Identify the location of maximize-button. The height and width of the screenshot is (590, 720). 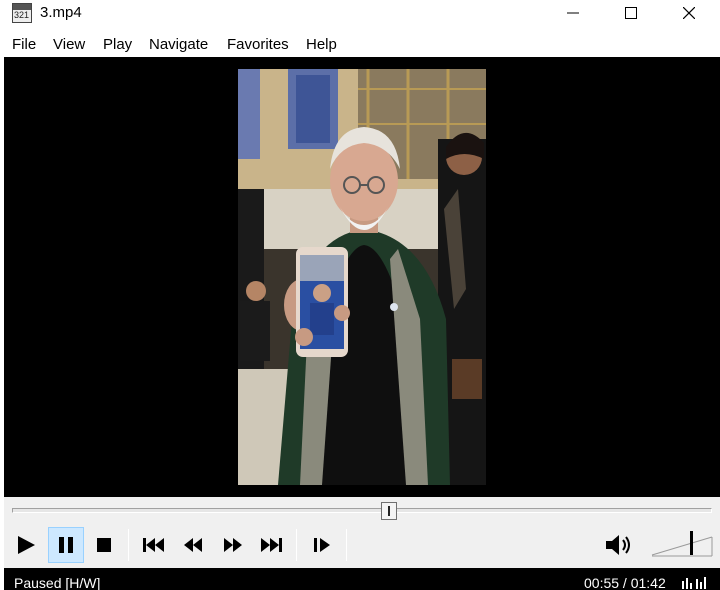
(631, 13).